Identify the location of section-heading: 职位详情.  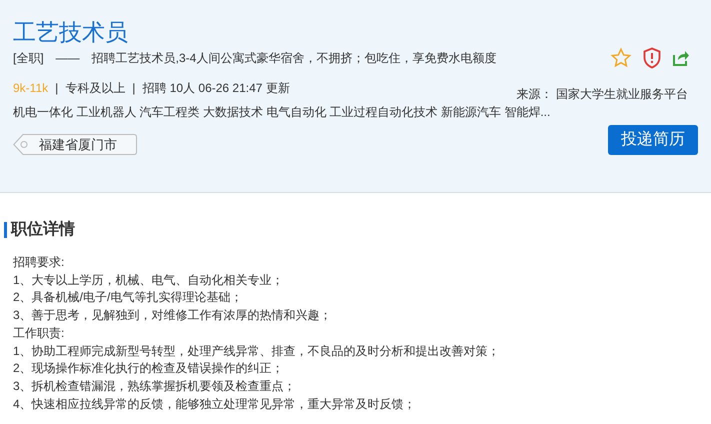
(43, 229).